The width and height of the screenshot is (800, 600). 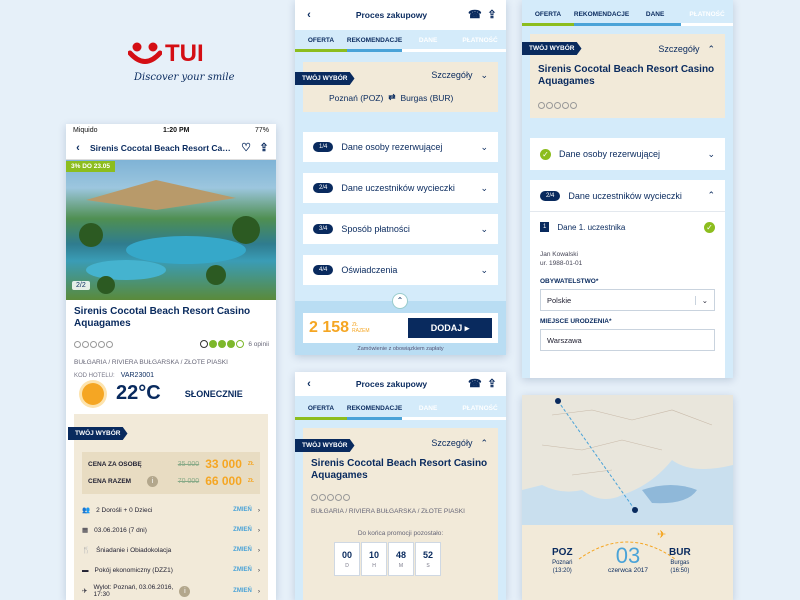 I want to click on page-title: Proces zakupowy, so click(x=391, y=15).